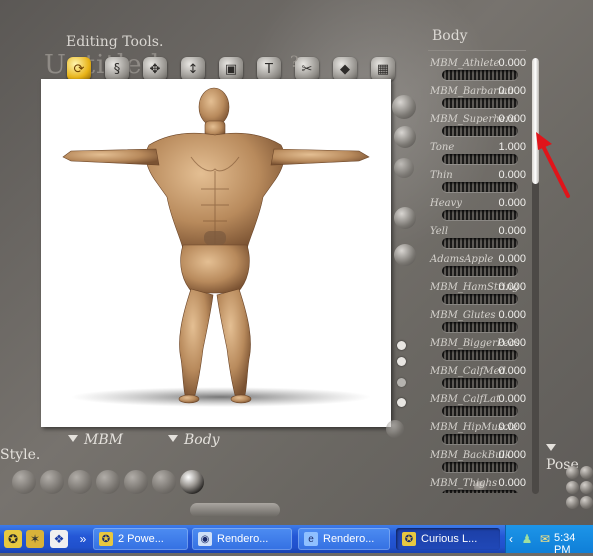 This screenshot has height=556, width=593. Describe the element at coordinates (52, 482) in the screenshot. I see `style-outline-button` at that location.